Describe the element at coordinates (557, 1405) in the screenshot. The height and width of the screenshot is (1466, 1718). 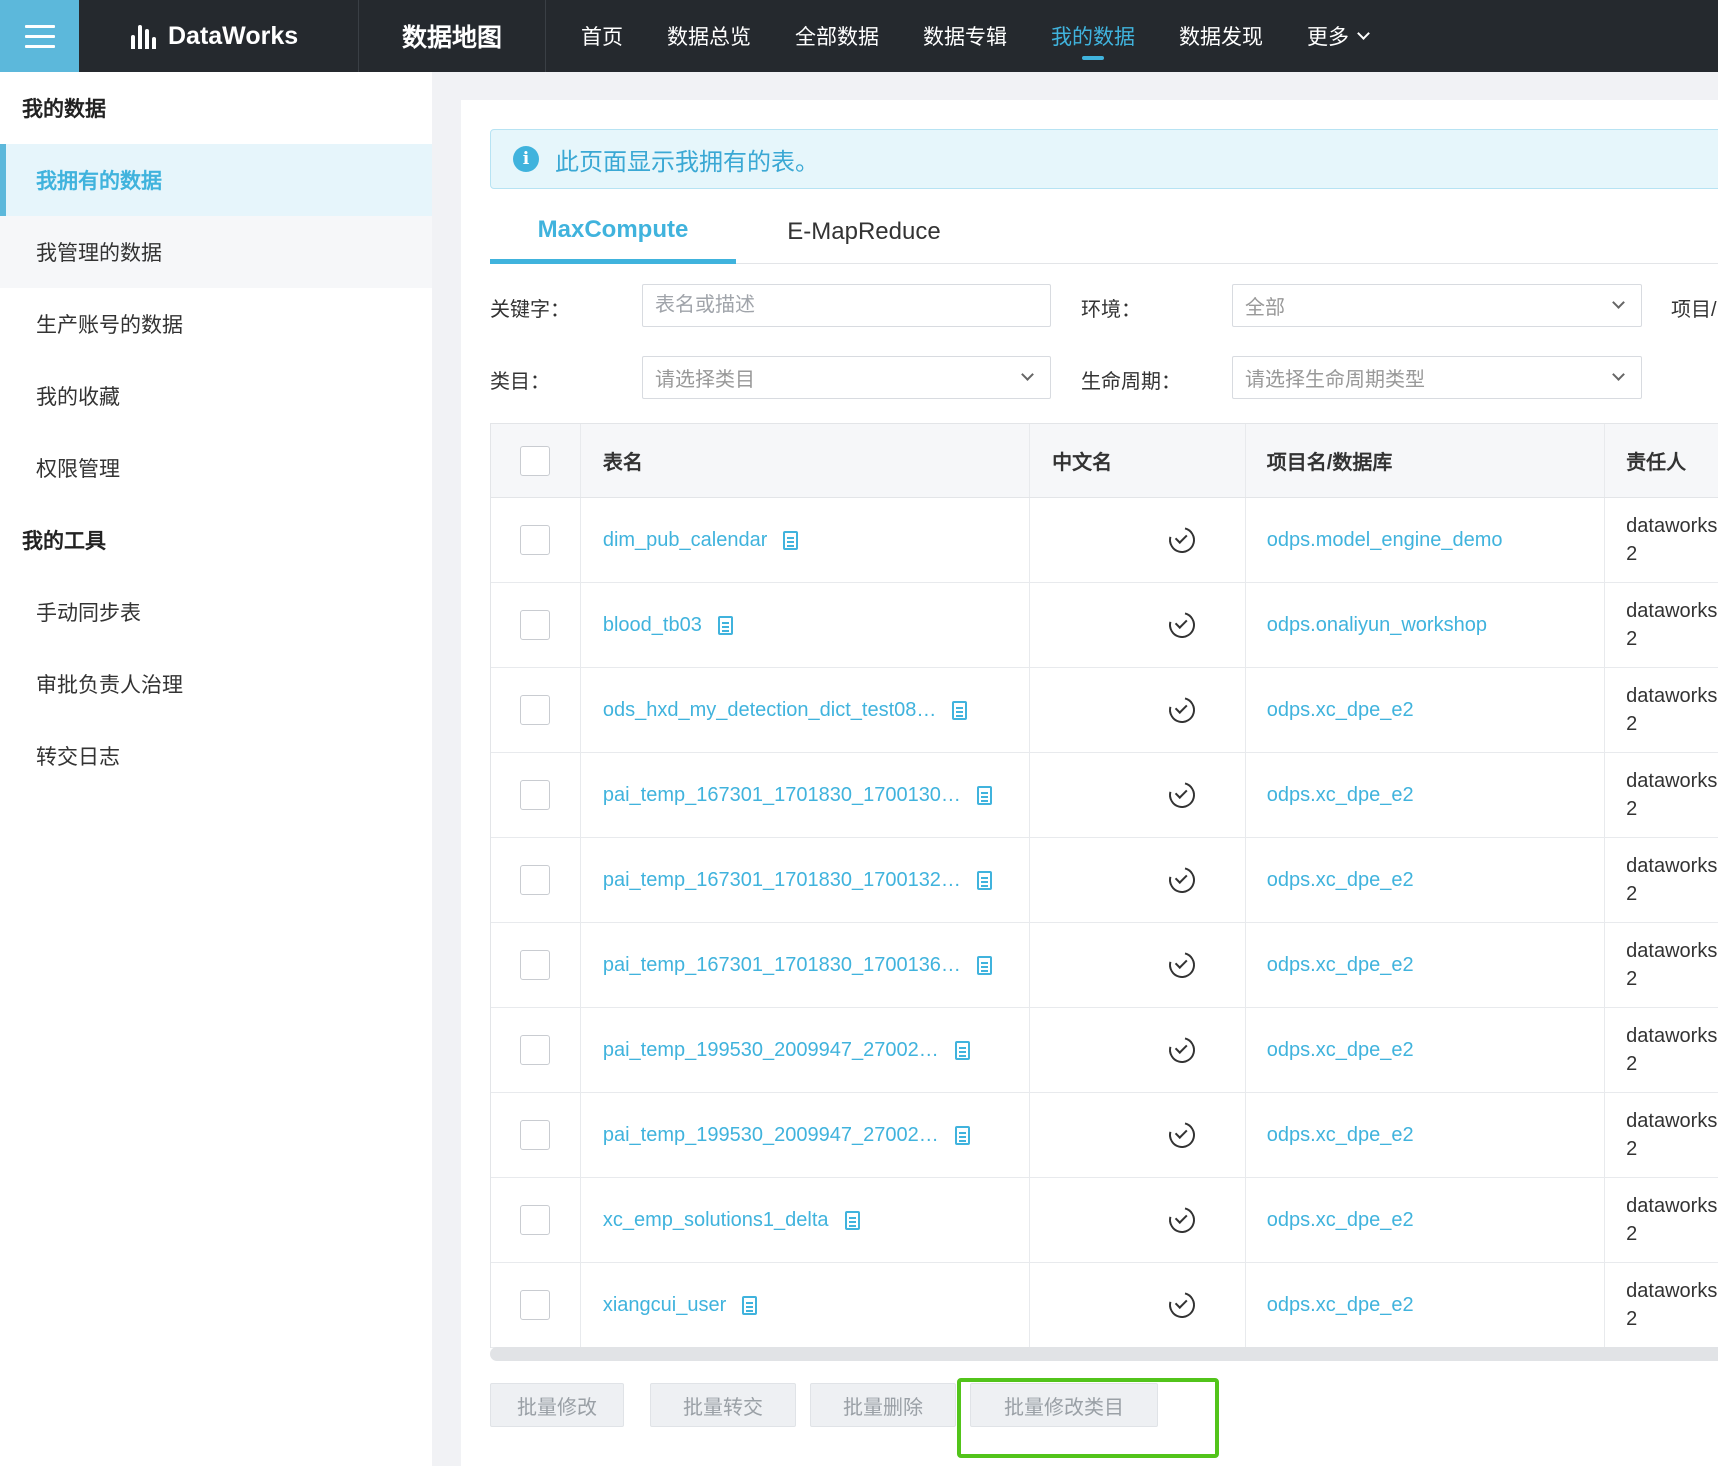
I see `batch-edit-button: 批量修改` at that location.